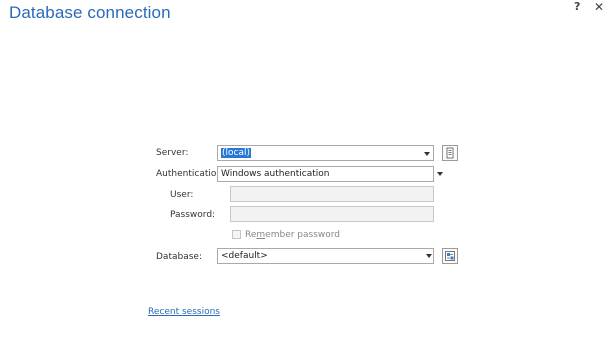 The image size is (614, 343). Describe the element at coordinates (332, 194) in the screenshot. I see `user-input` at that location.